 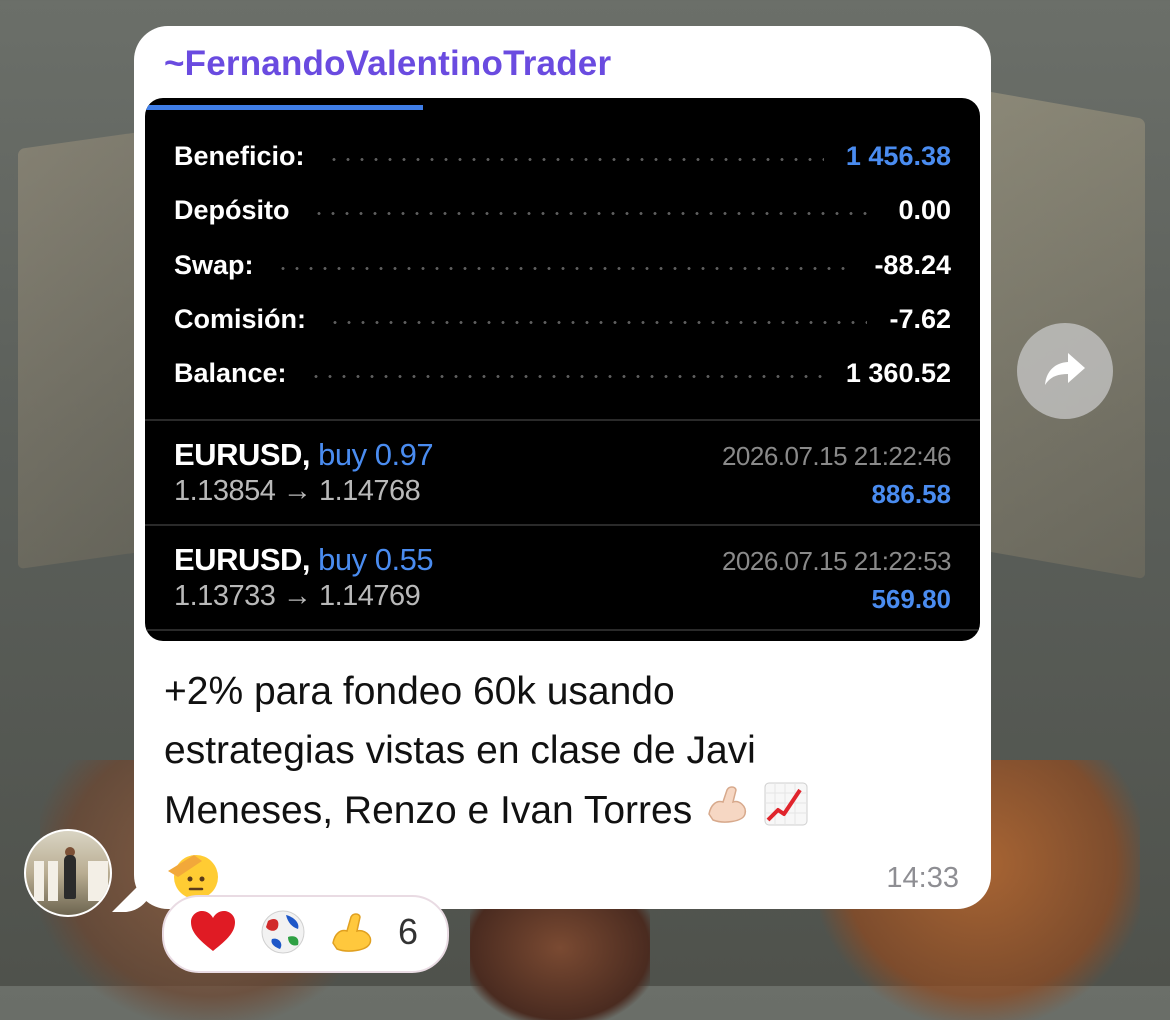 I want to click on summary-row-balance: Balance: 1 360.52, so click(x=562, y=373).